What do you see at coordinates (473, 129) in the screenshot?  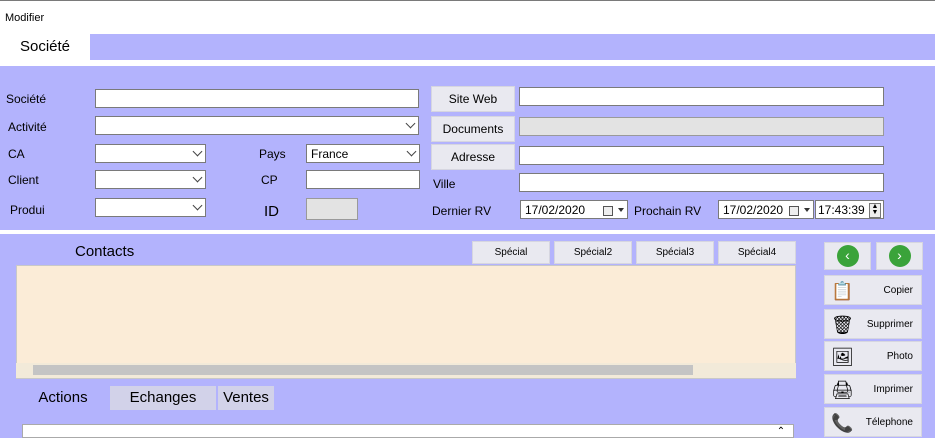 I see `documents-button: Documents` at bounding box center [473, 129].